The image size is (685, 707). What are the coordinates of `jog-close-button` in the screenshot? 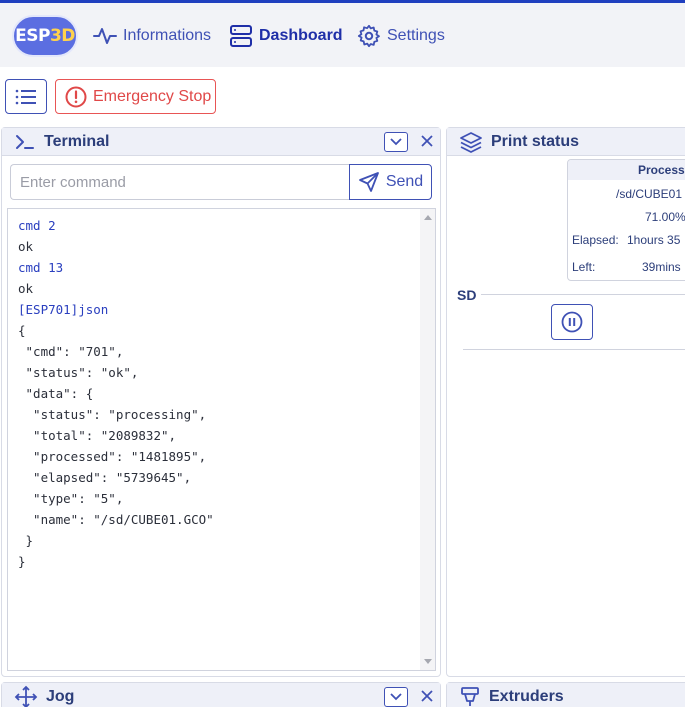 It's located at (427, 696).